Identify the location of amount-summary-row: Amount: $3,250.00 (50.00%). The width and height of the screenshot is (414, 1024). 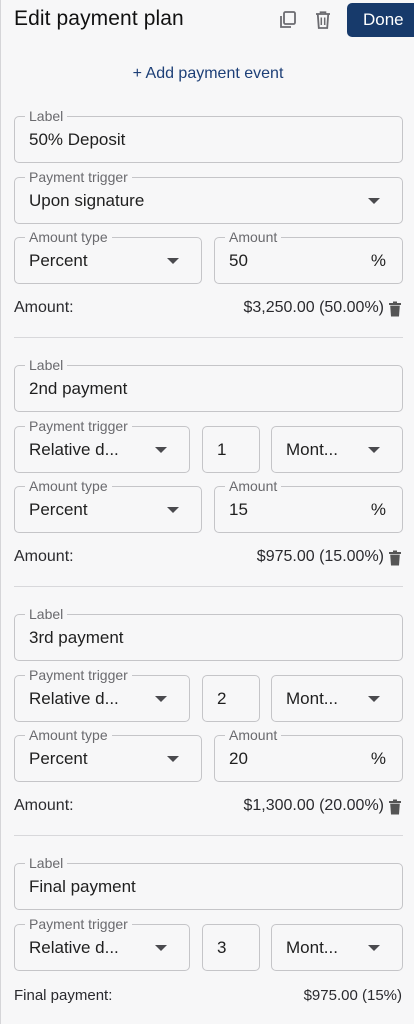
(208, 310).